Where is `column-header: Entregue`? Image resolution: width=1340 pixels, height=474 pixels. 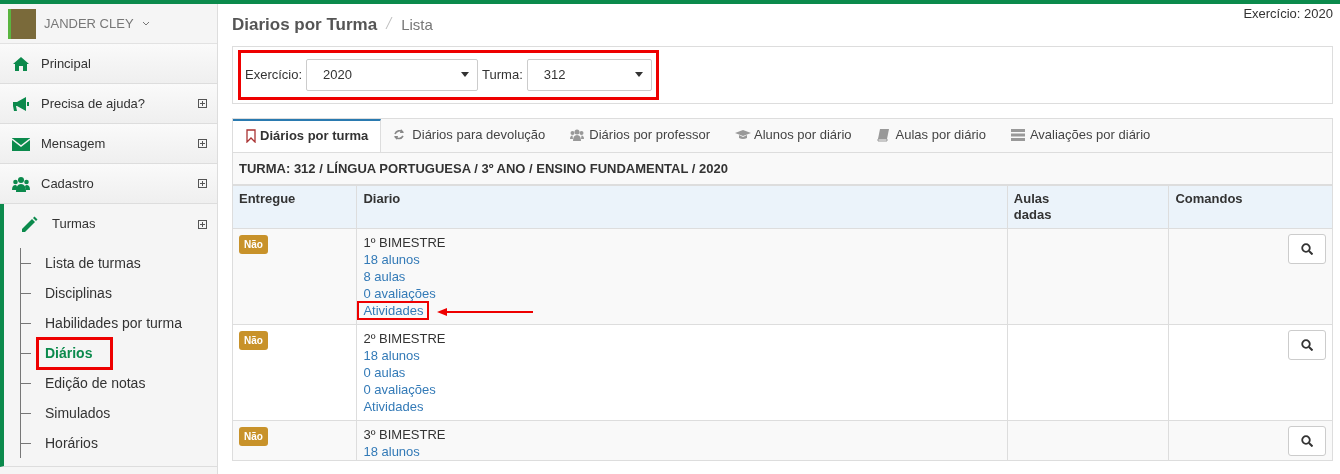
column-header: Entregue is located at coordinates (294, 207).